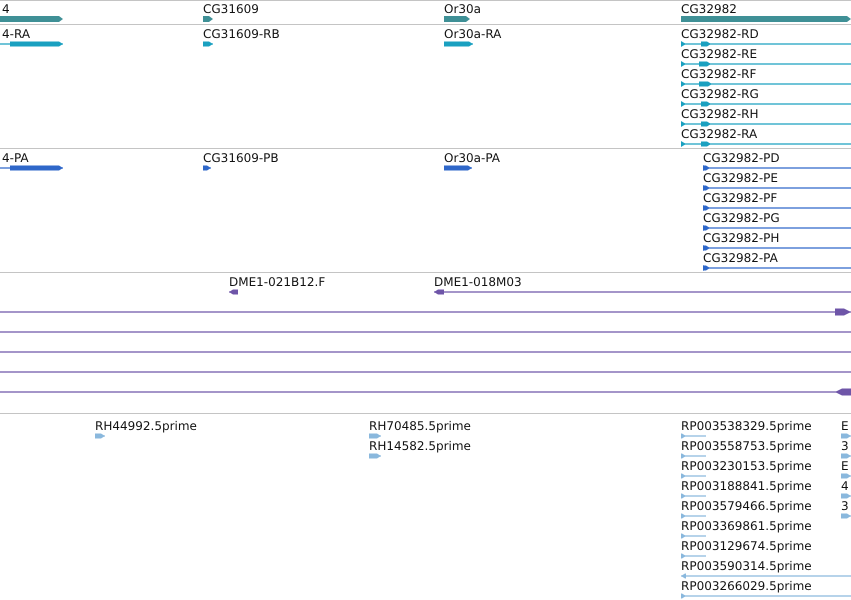  I want to click on feature-label: Or30a-RA, so click(473, 34).